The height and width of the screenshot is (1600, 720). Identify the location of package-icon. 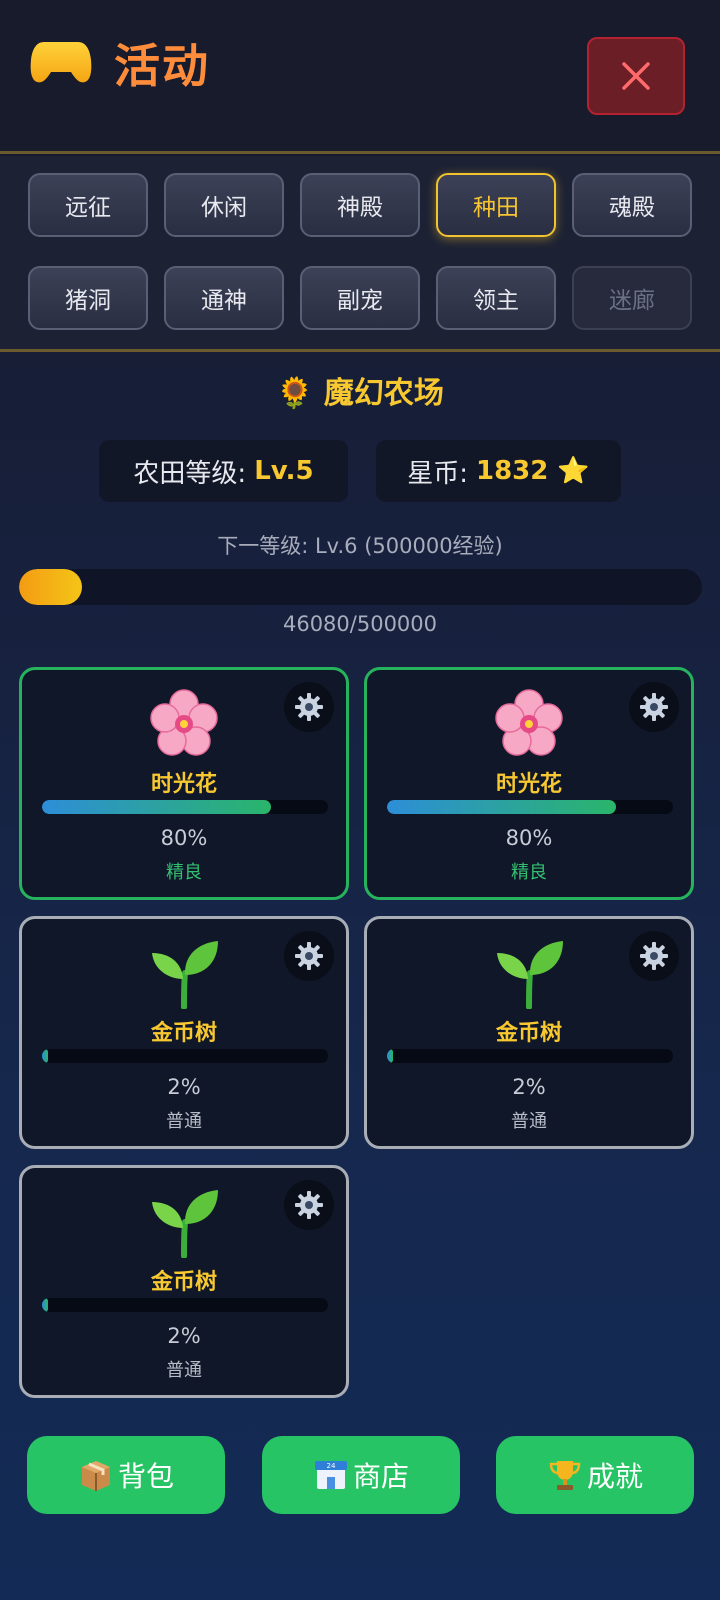
(95, 1476).